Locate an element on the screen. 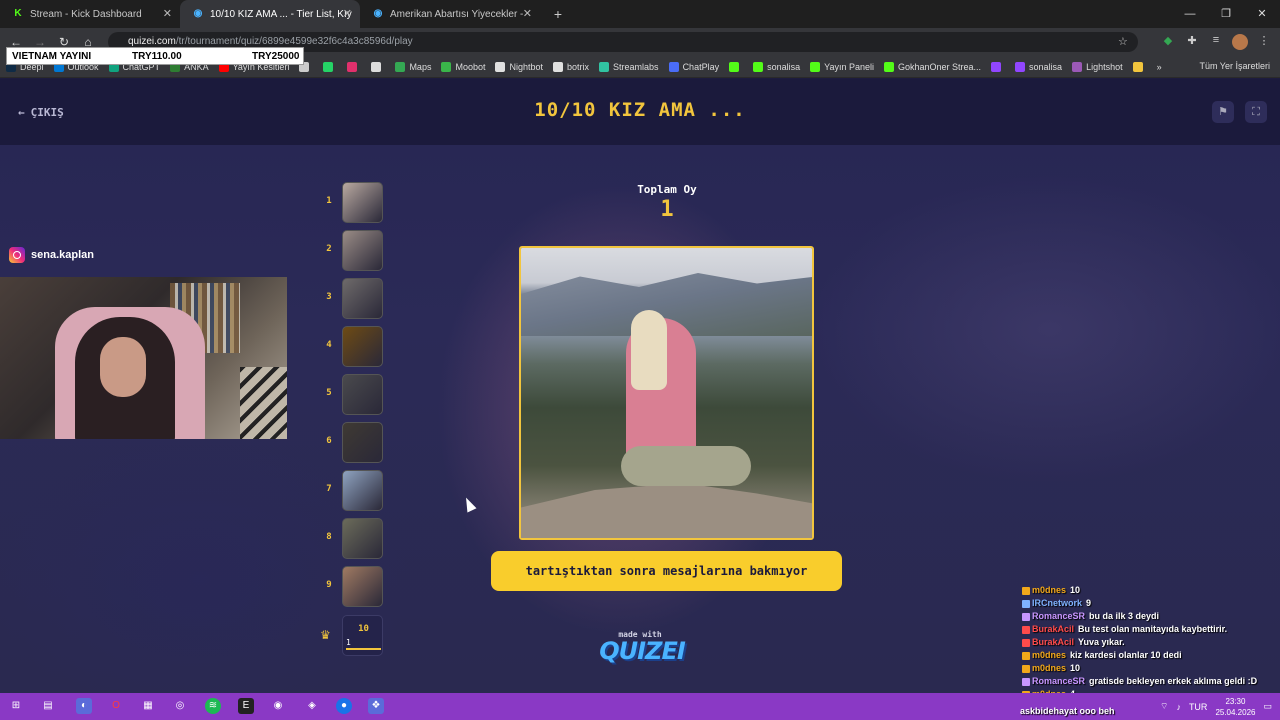  bracket-item: 5 is located at coordinates (355, 394).